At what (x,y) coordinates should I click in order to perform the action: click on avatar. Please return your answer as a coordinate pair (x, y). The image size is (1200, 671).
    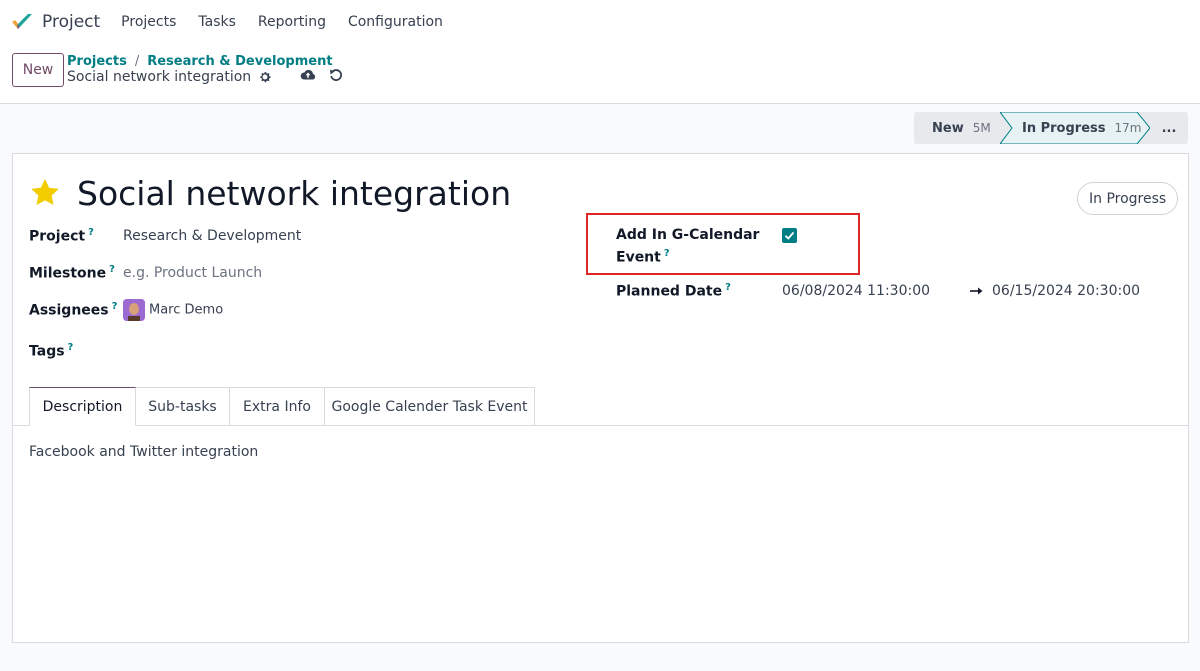
    Looking at the image, I should click on (134, 310).